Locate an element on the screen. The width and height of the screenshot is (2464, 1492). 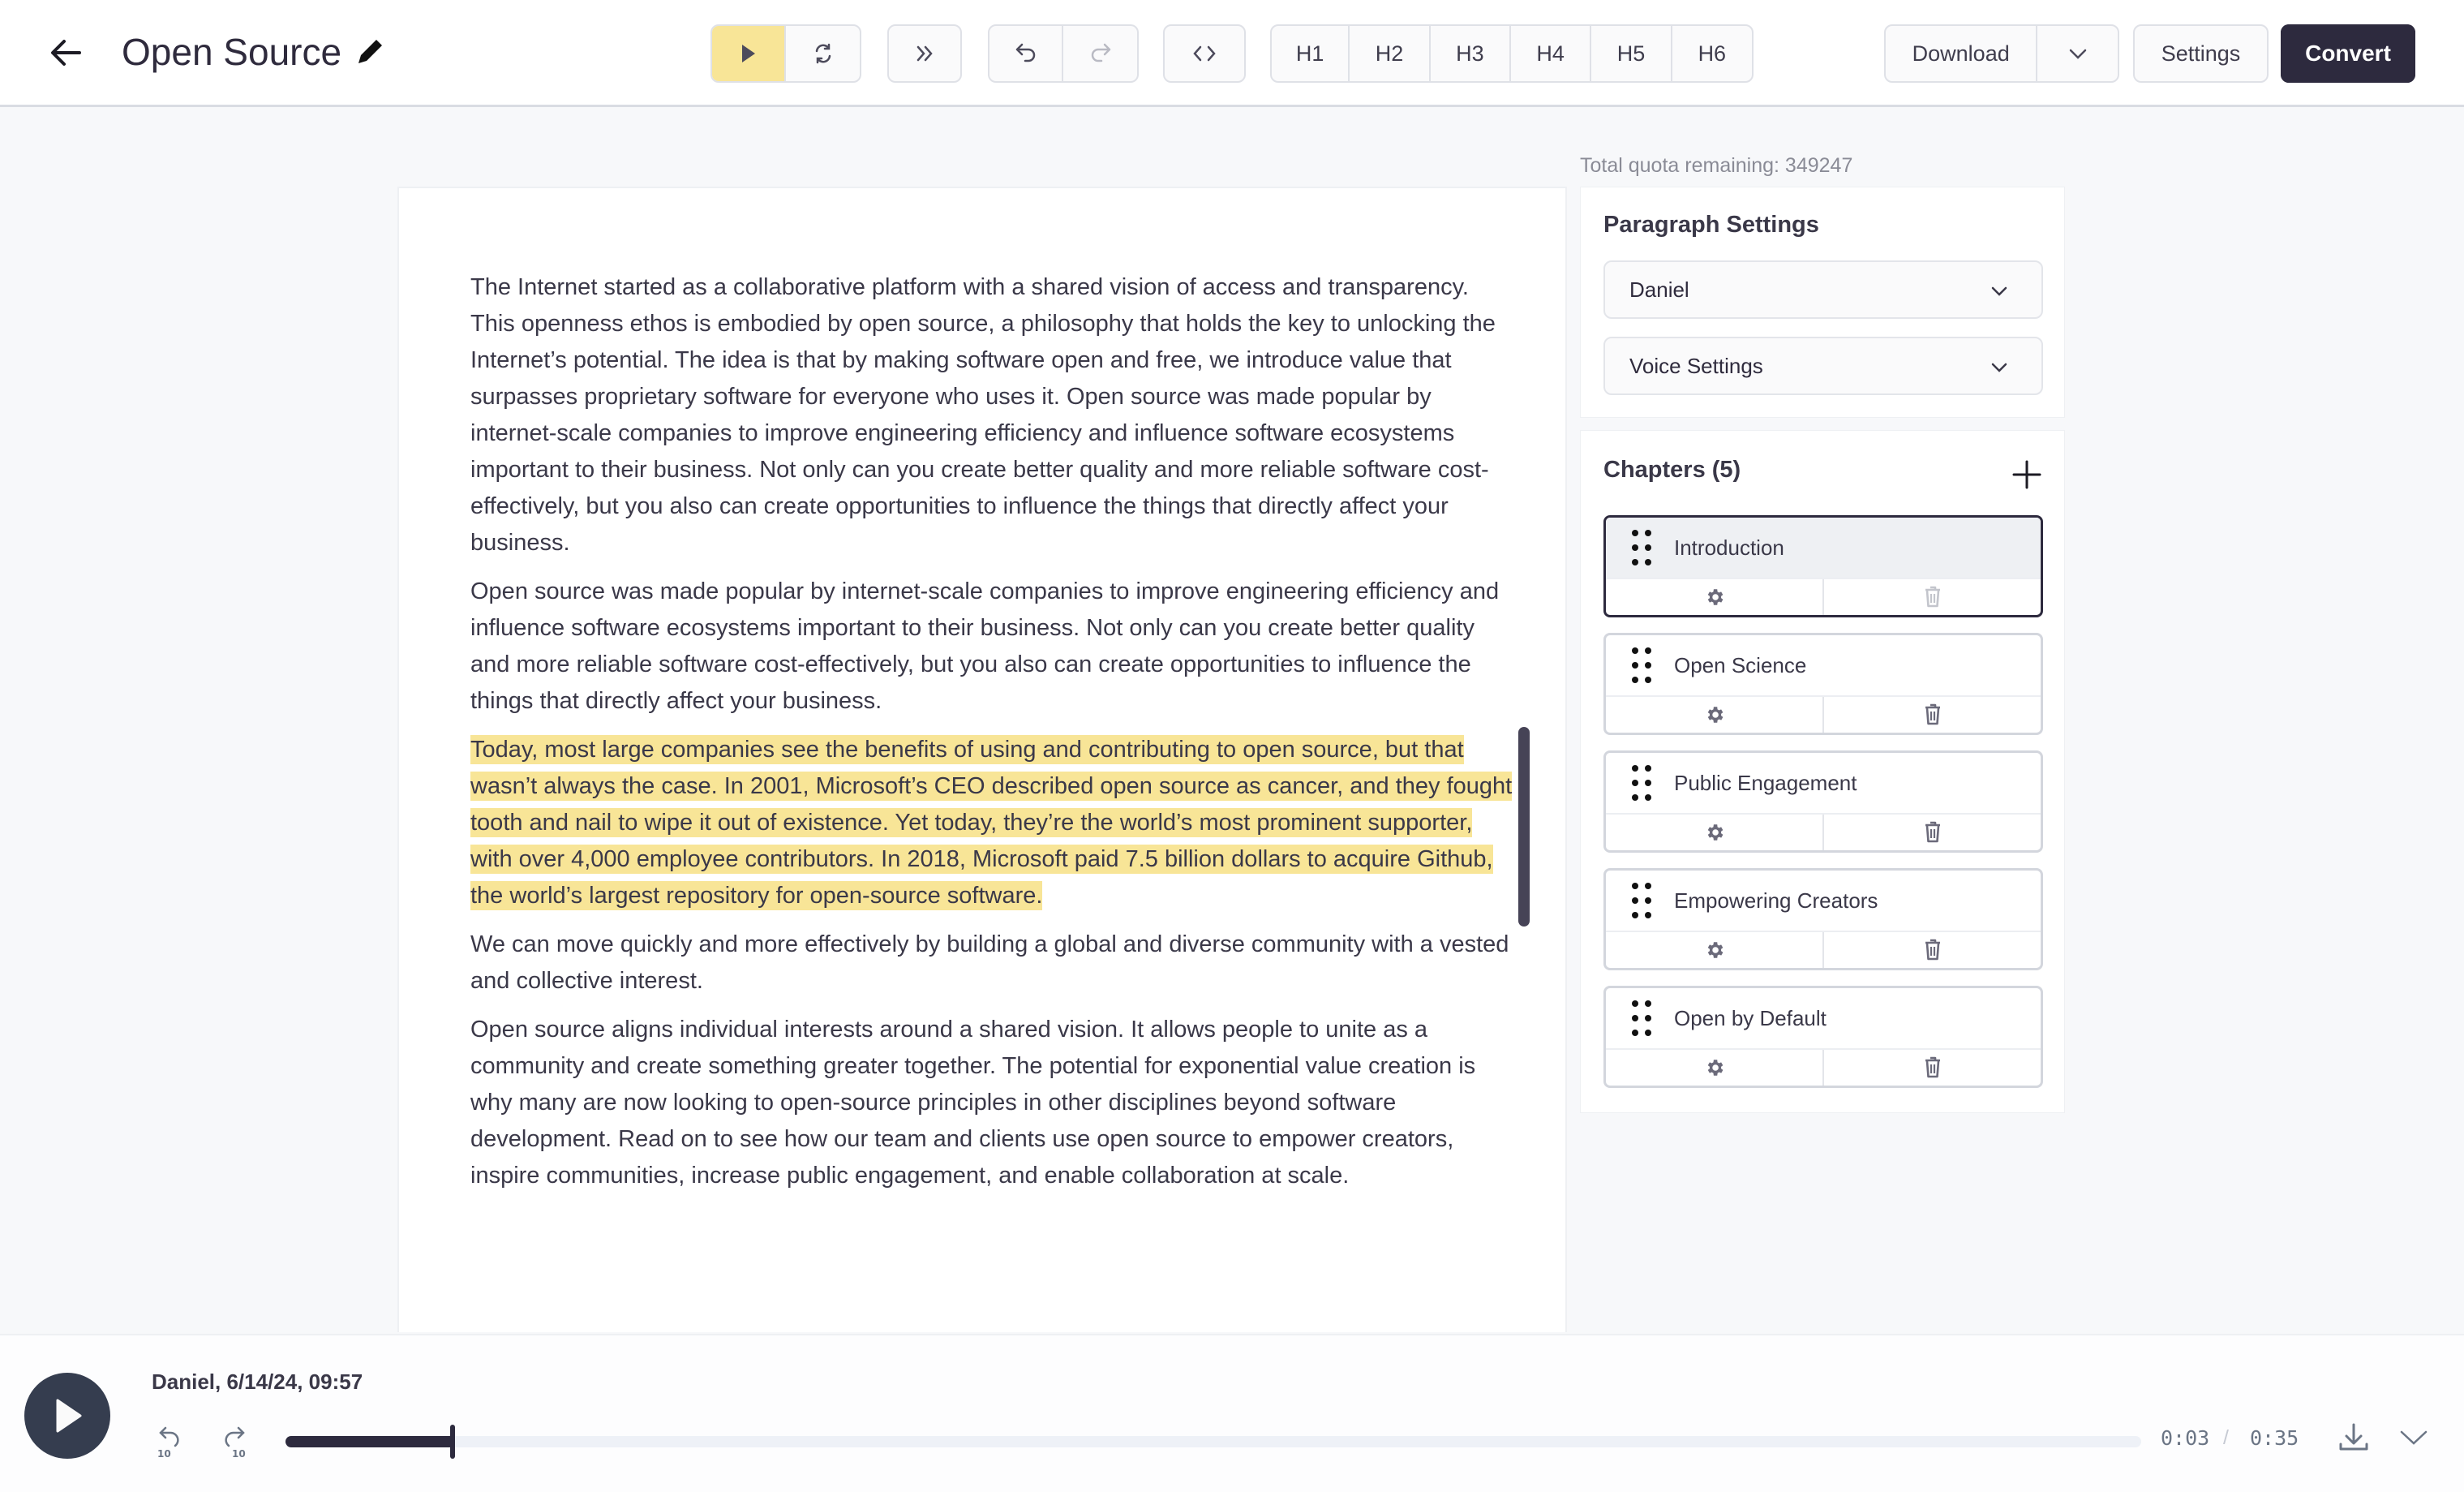
chapter-select-area: Empowering Creators is located at coordinates (1823, 902).